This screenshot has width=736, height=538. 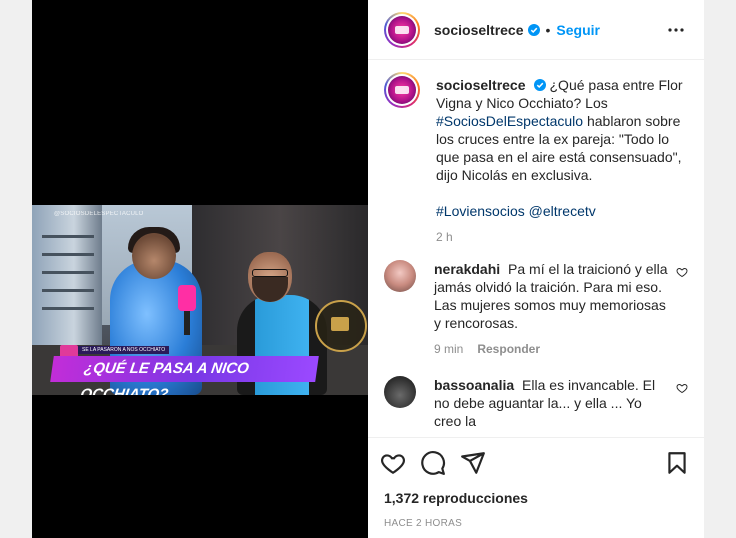 I want to click on interviewer-head, so click(x=154, y=256).